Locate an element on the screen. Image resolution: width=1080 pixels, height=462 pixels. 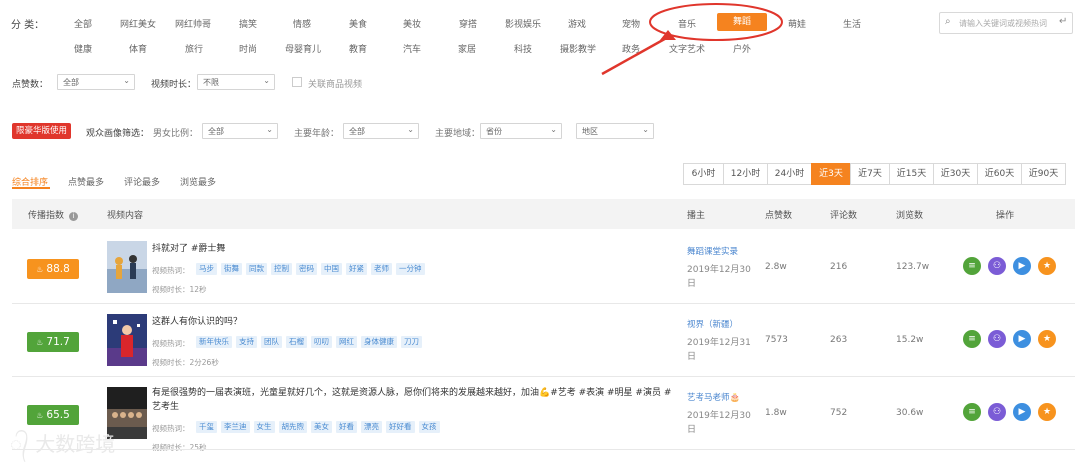
search-input: ⌕ 请输入关键词或视频热词 ↵ is located at coordinates (1006, 23).